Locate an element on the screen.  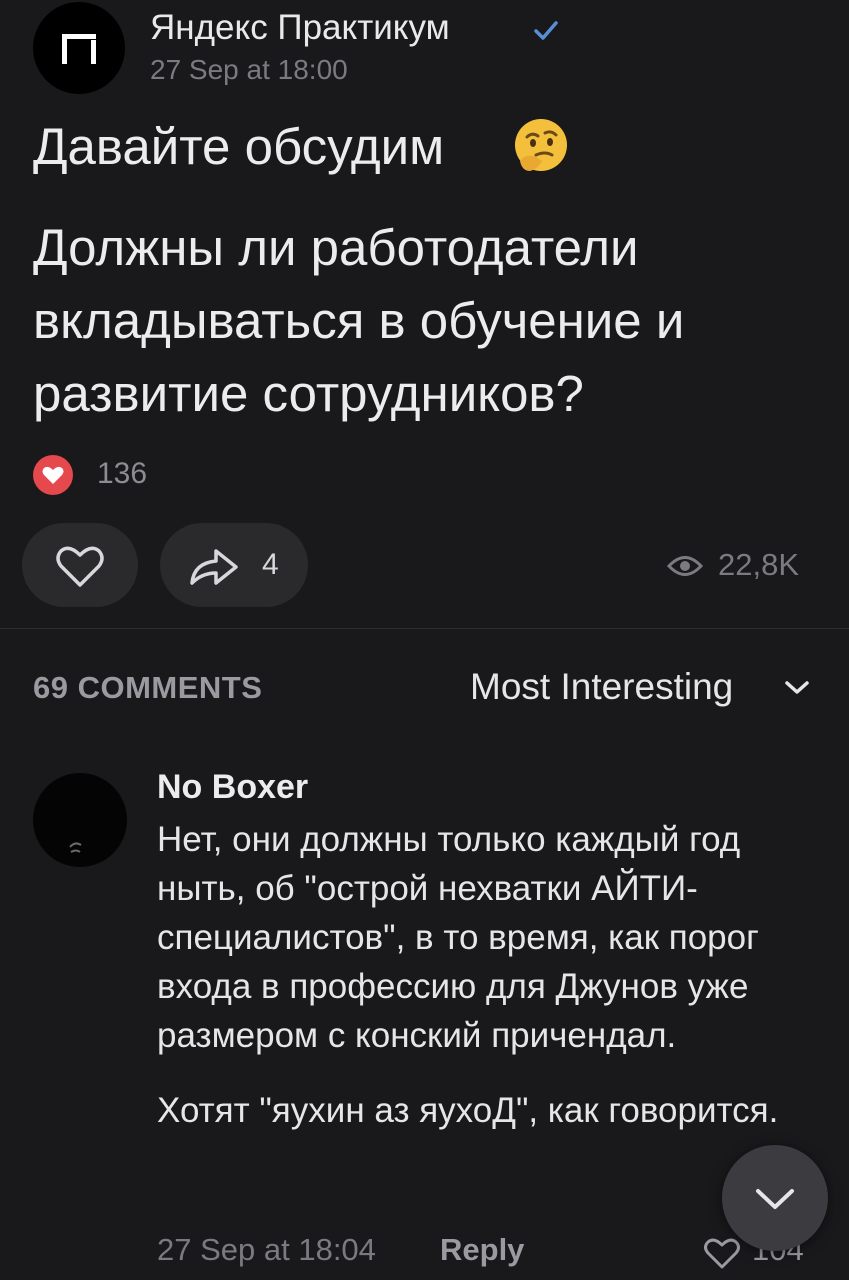
comment-date: 27 Sep at 18:04 is located at coordinates (266, 1249).